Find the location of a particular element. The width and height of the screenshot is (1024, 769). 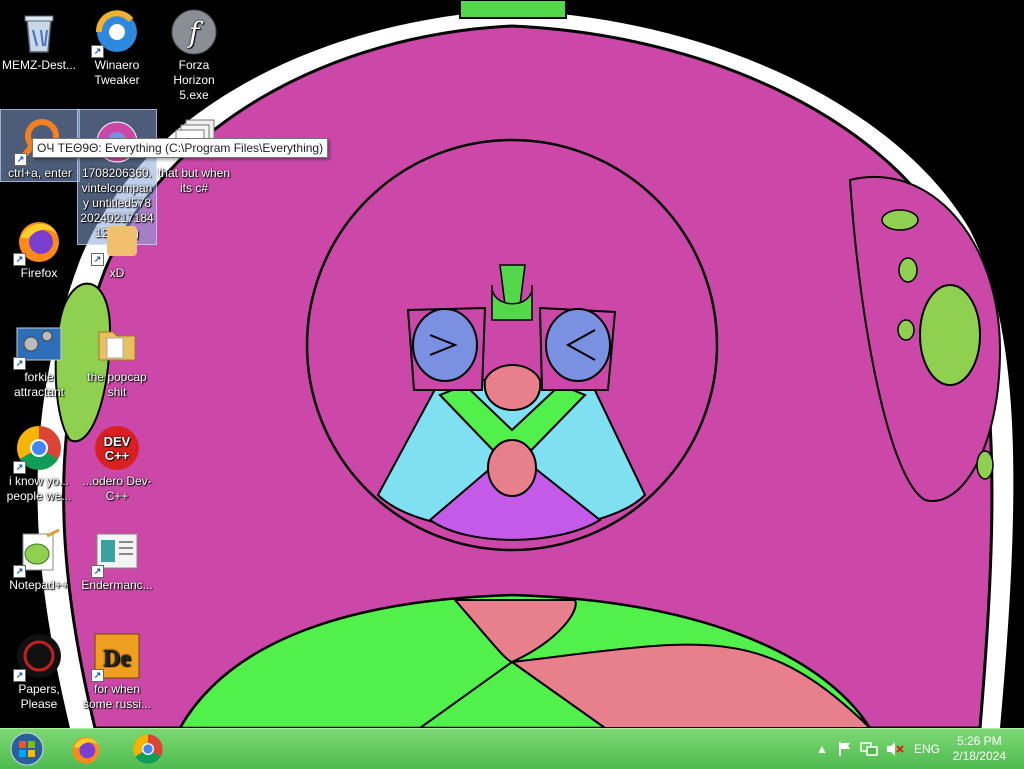

taskbar-firefox is located at coordinates (86, 749).